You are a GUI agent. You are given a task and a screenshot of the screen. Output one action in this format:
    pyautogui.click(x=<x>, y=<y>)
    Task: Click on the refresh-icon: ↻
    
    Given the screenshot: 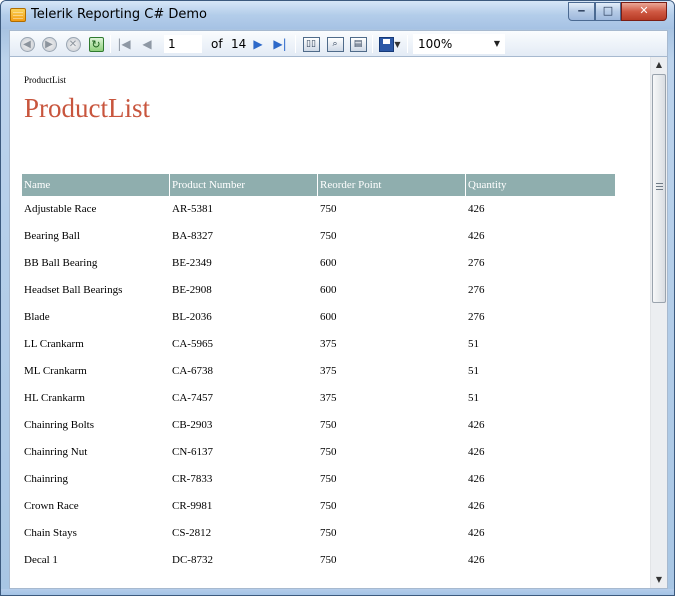 What is the action you would take?
    pyautogui.click(x=96, y=44)
    